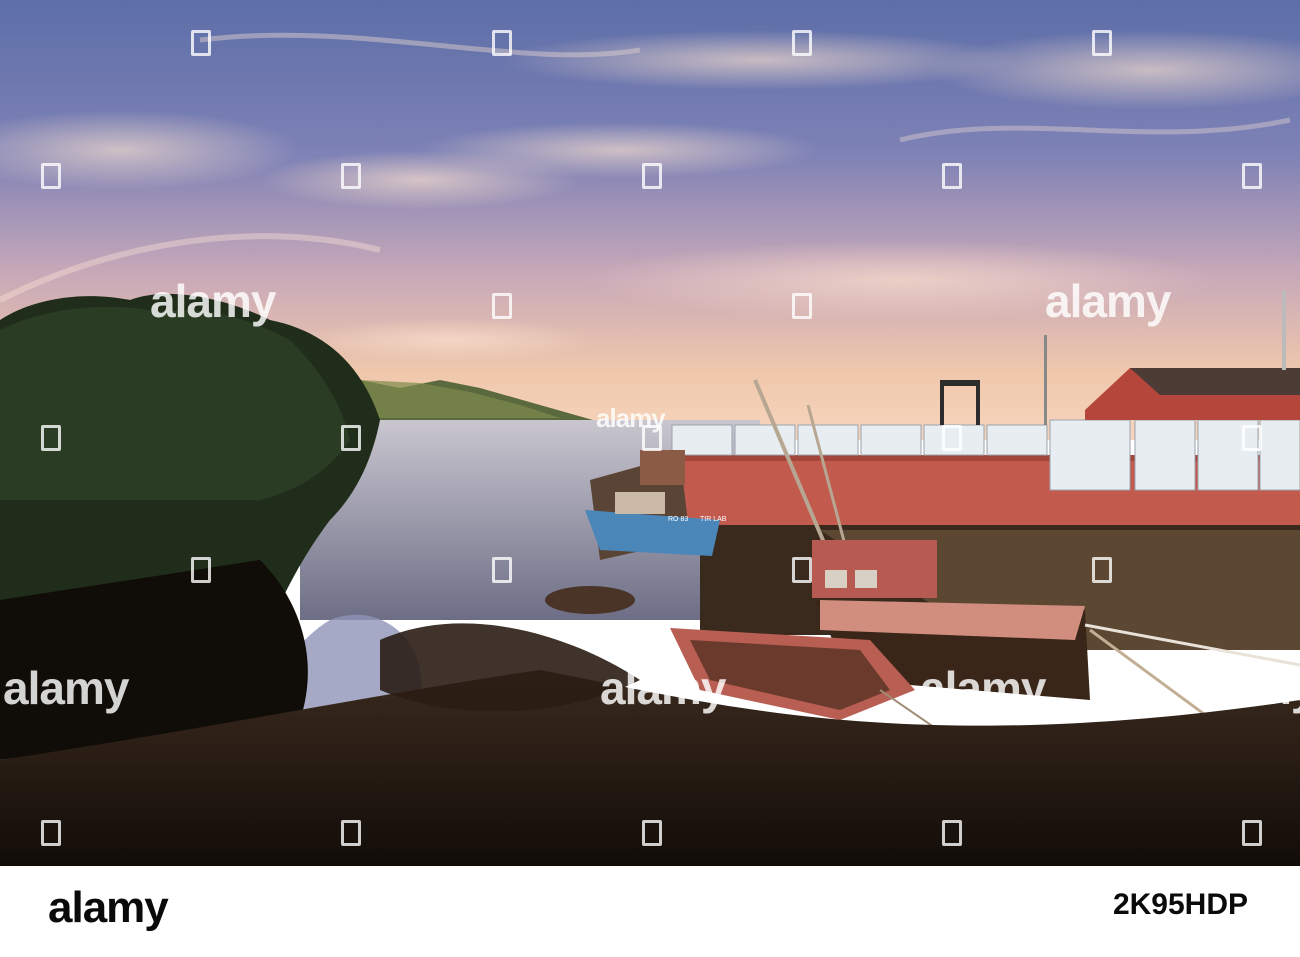 The image size is (1300, 957). Describe the element at coordinates (713, 519) in the screenshot. I see `boat-name: TIR LAB` at that location.